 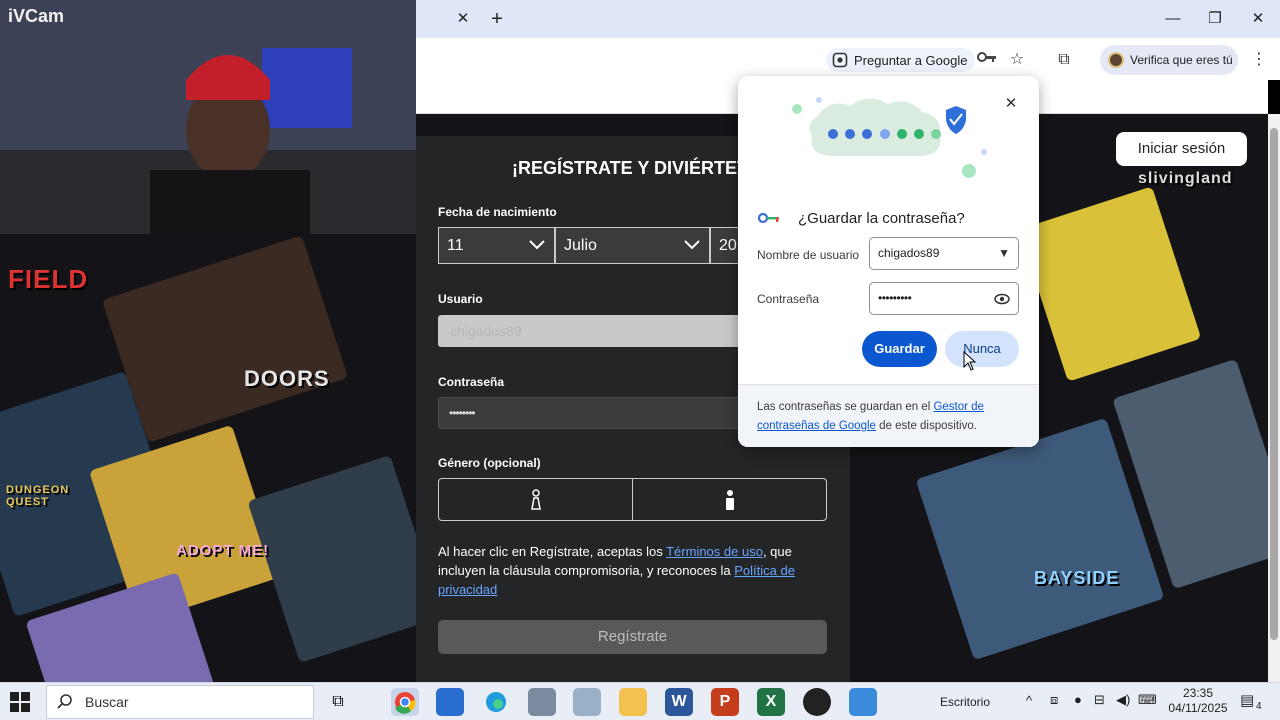 What do you see at coordinates (1274, 384) in the screenshot?
I see `scrollbar-thumb` at bounding box center [1274, 384].